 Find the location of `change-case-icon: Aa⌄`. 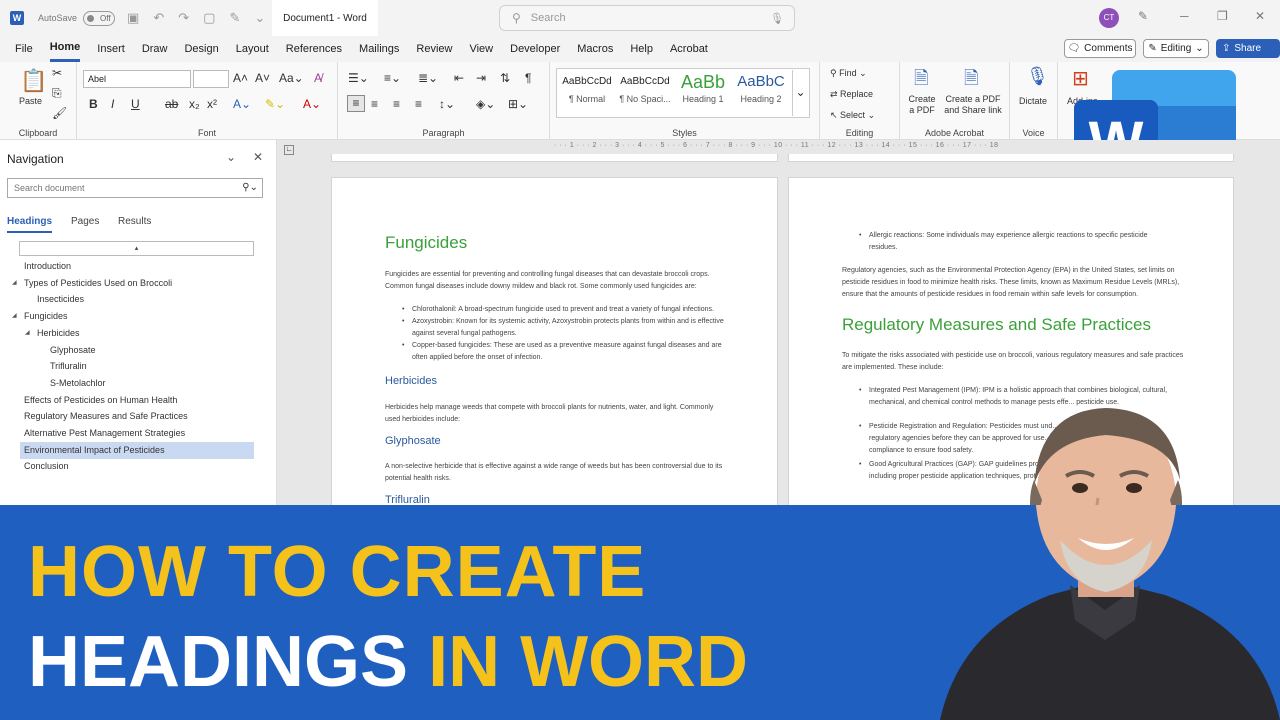

change-case-icon: Aa⌄ is located at coordinates (291, 78).